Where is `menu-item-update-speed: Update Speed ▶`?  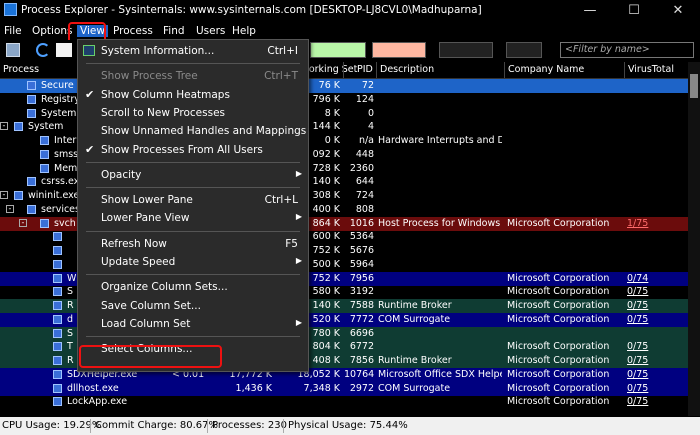 menu-item-update-speed: Update Speed ▶ is located at coordinates (193, 262).